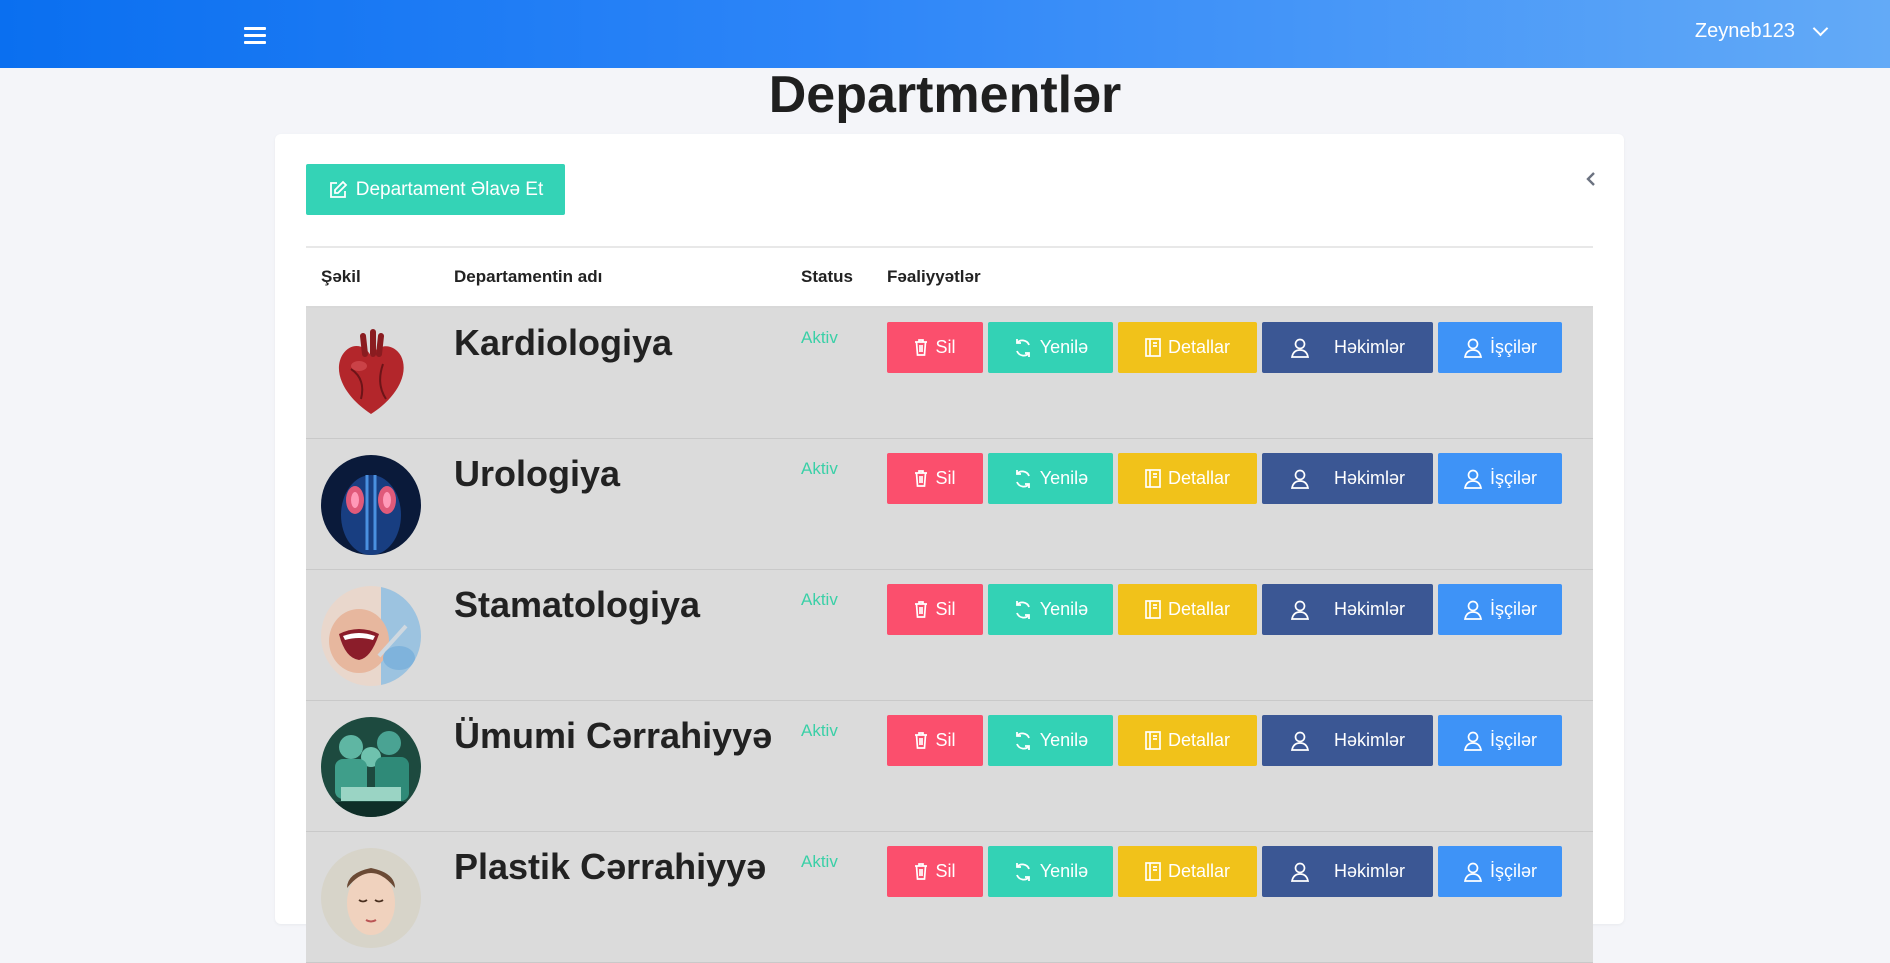 Image resolution: width=1890 pixels, height=963 pixels. I want to click on department-name: Plastik Cərrahiyyə, so click(610, 866).